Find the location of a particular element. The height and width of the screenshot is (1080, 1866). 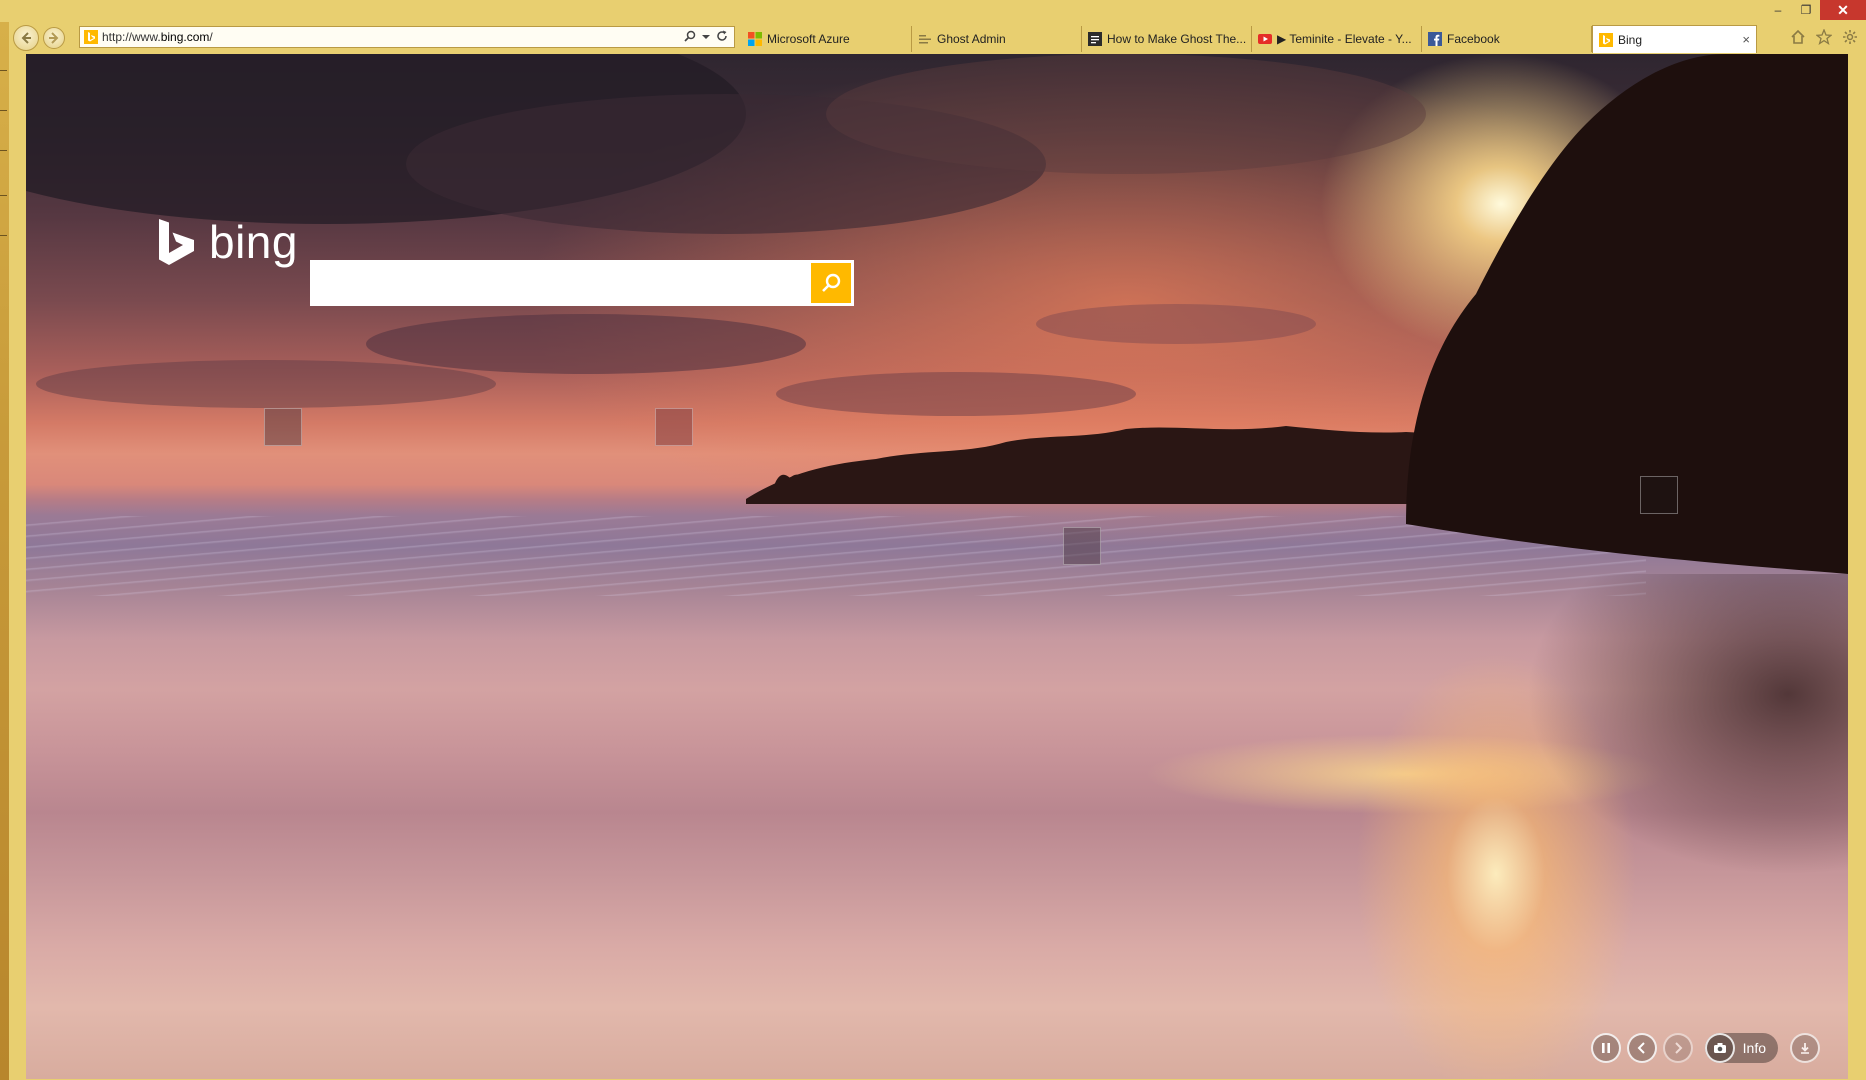

search-input is located at coordinates (560, 283).